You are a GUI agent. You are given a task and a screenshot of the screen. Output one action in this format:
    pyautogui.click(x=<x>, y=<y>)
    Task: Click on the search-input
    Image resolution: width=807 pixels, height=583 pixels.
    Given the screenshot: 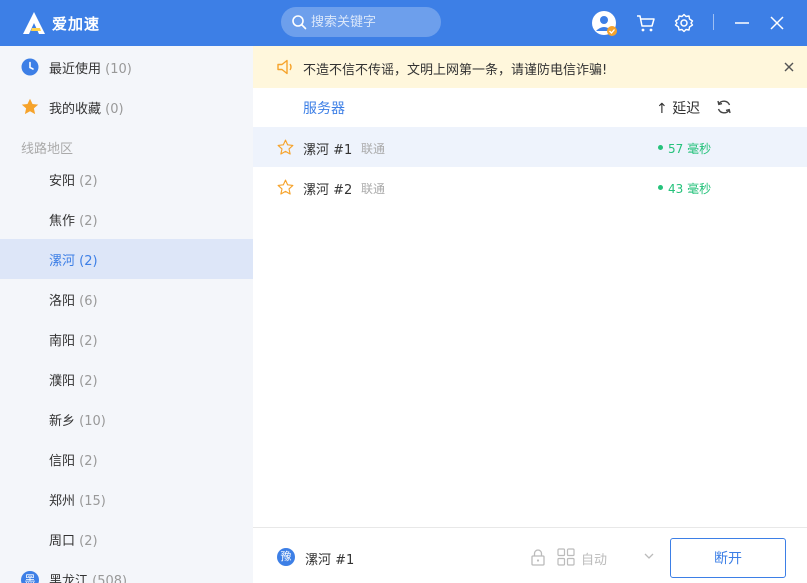 What is the action you would take?
    pyautogui.click(x=373, y=22)
    